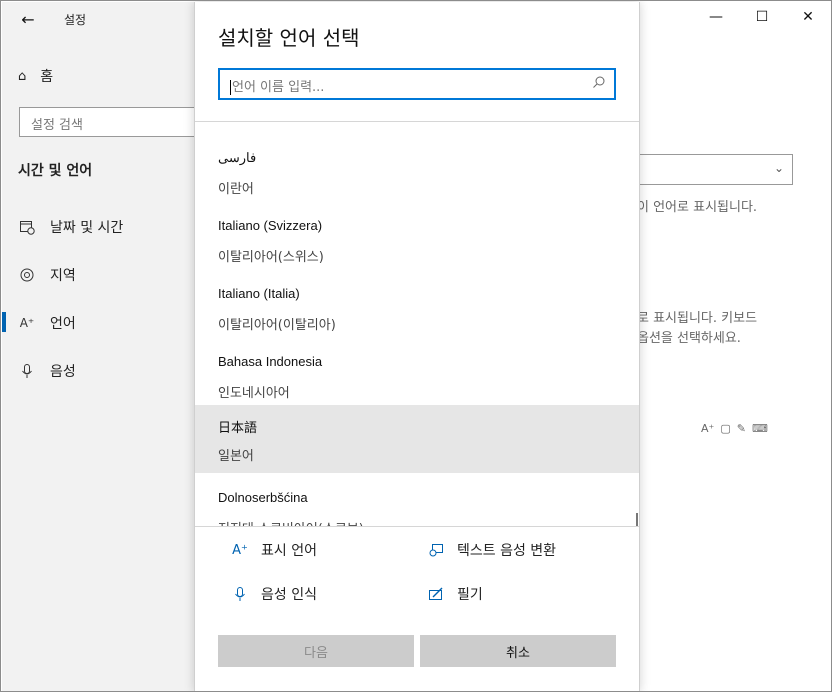 This screenshot has width=832, height=692. Describe the element at coordinates (270, 225) in the screenshot. I see `language-native-name: Italiano (Svizzera)` at that location.